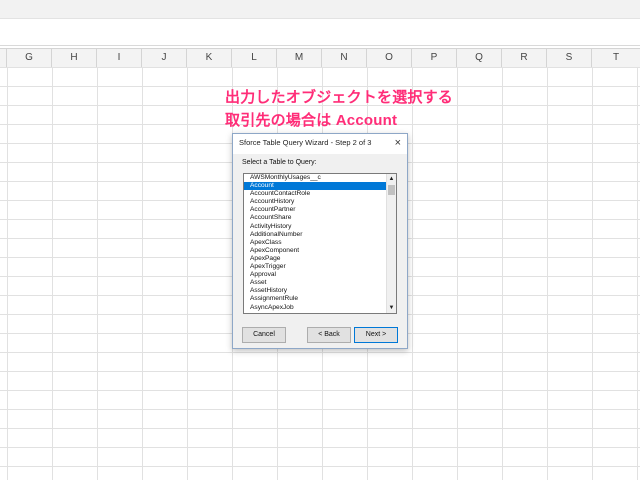 Image resolution: width=640 pixels, height=480 pixels. Describe the element at coordinates (479, 58) in the screenshot. I see `column-header-q: Q` at that location.